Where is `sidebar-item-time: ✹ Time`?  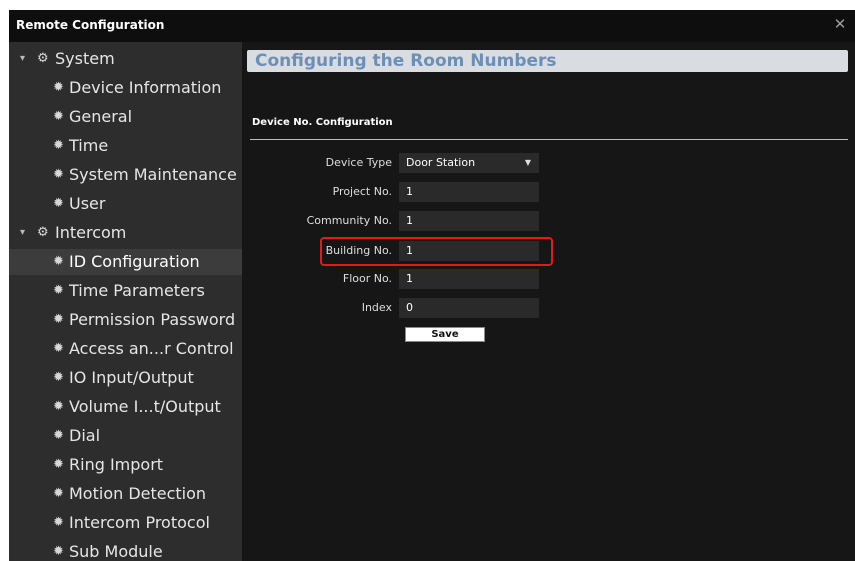
sidebar-item-time: ✹ Time is located at coordinates (125, 146).